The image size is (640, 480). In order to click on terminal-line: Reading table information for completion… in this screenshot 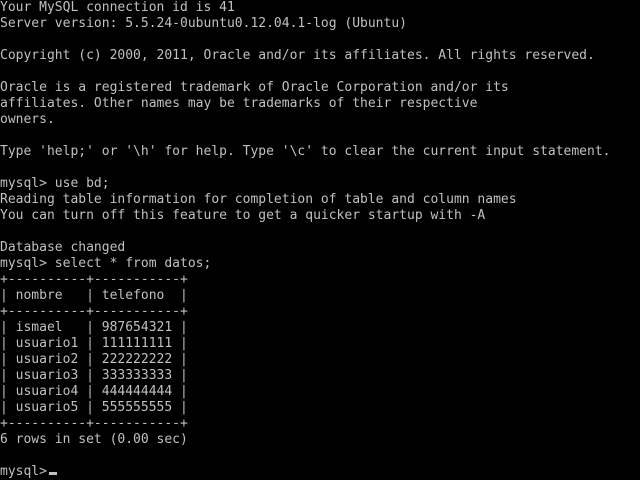, I will do `click(258, 199)`.